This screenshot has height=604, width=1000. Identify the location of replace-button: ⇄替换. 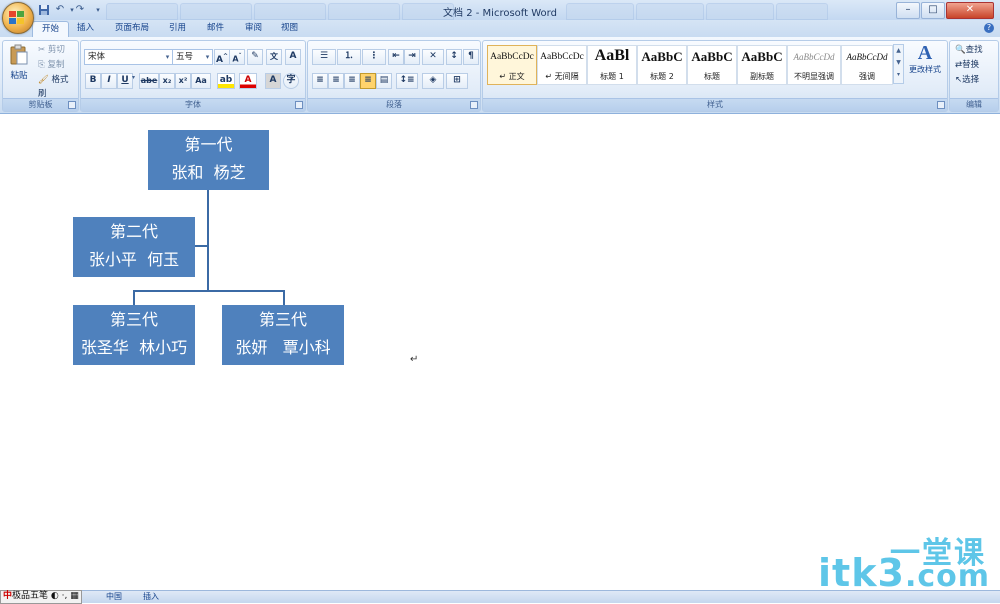
(967, 65).